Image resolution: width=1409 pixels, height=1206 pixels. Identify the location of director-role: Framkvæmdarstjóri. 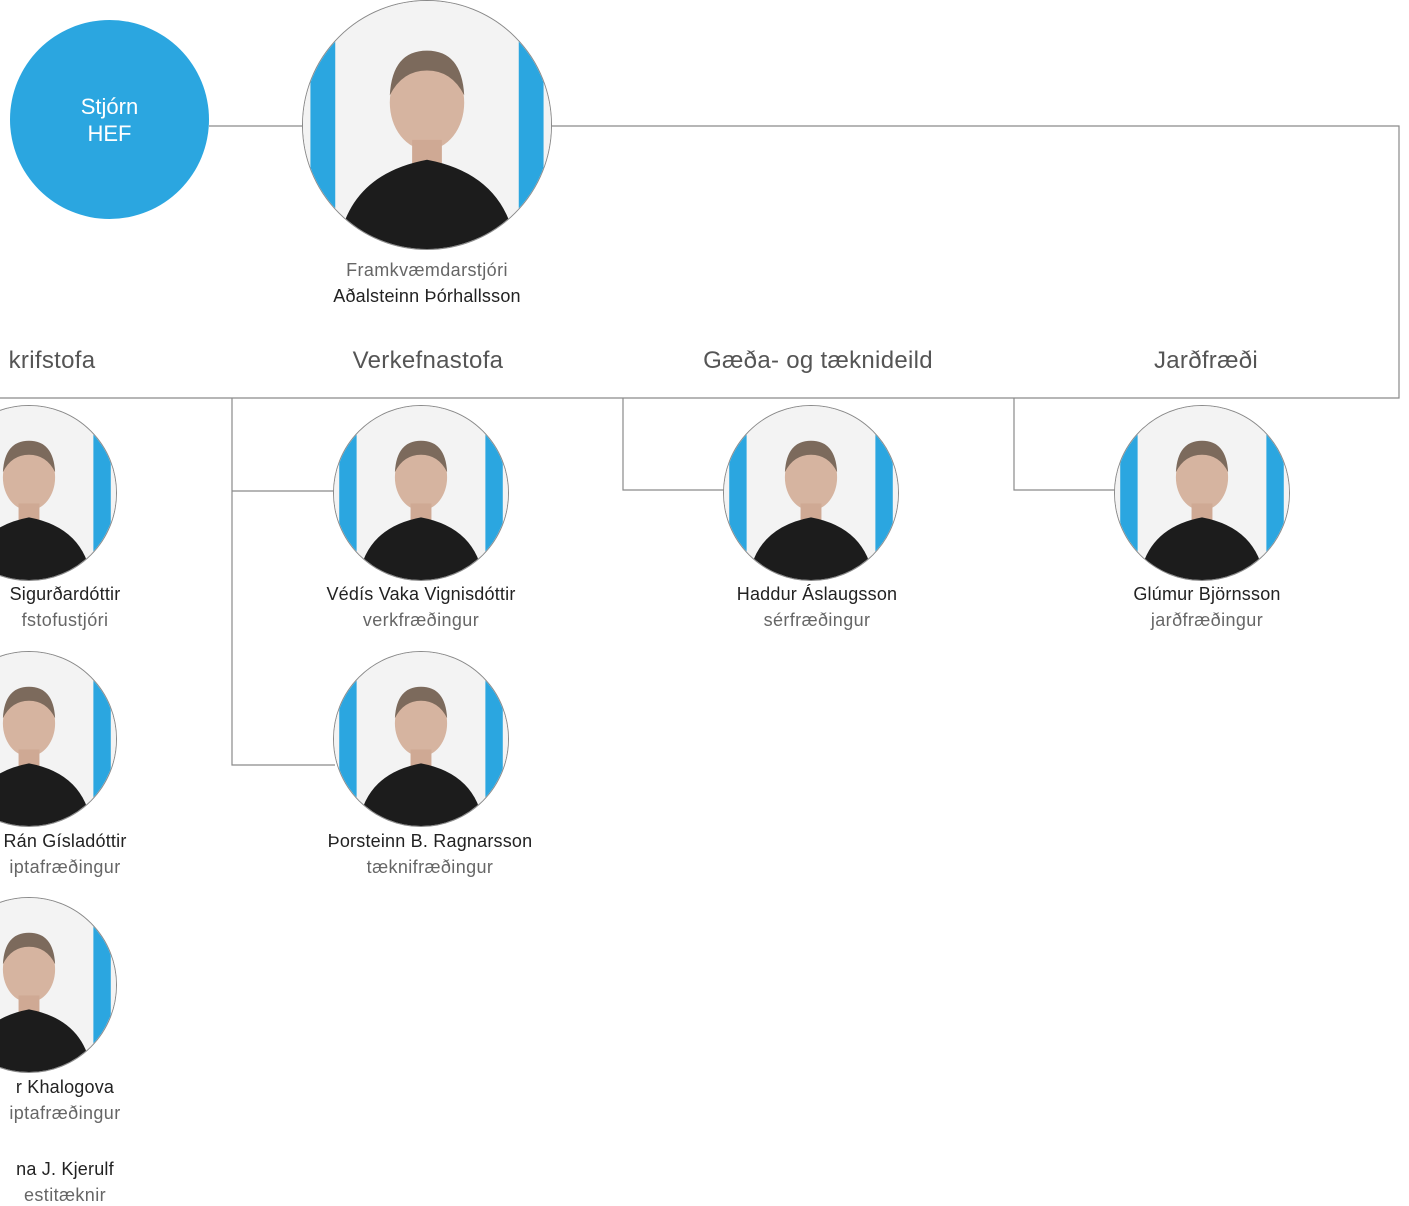
(427, 270).